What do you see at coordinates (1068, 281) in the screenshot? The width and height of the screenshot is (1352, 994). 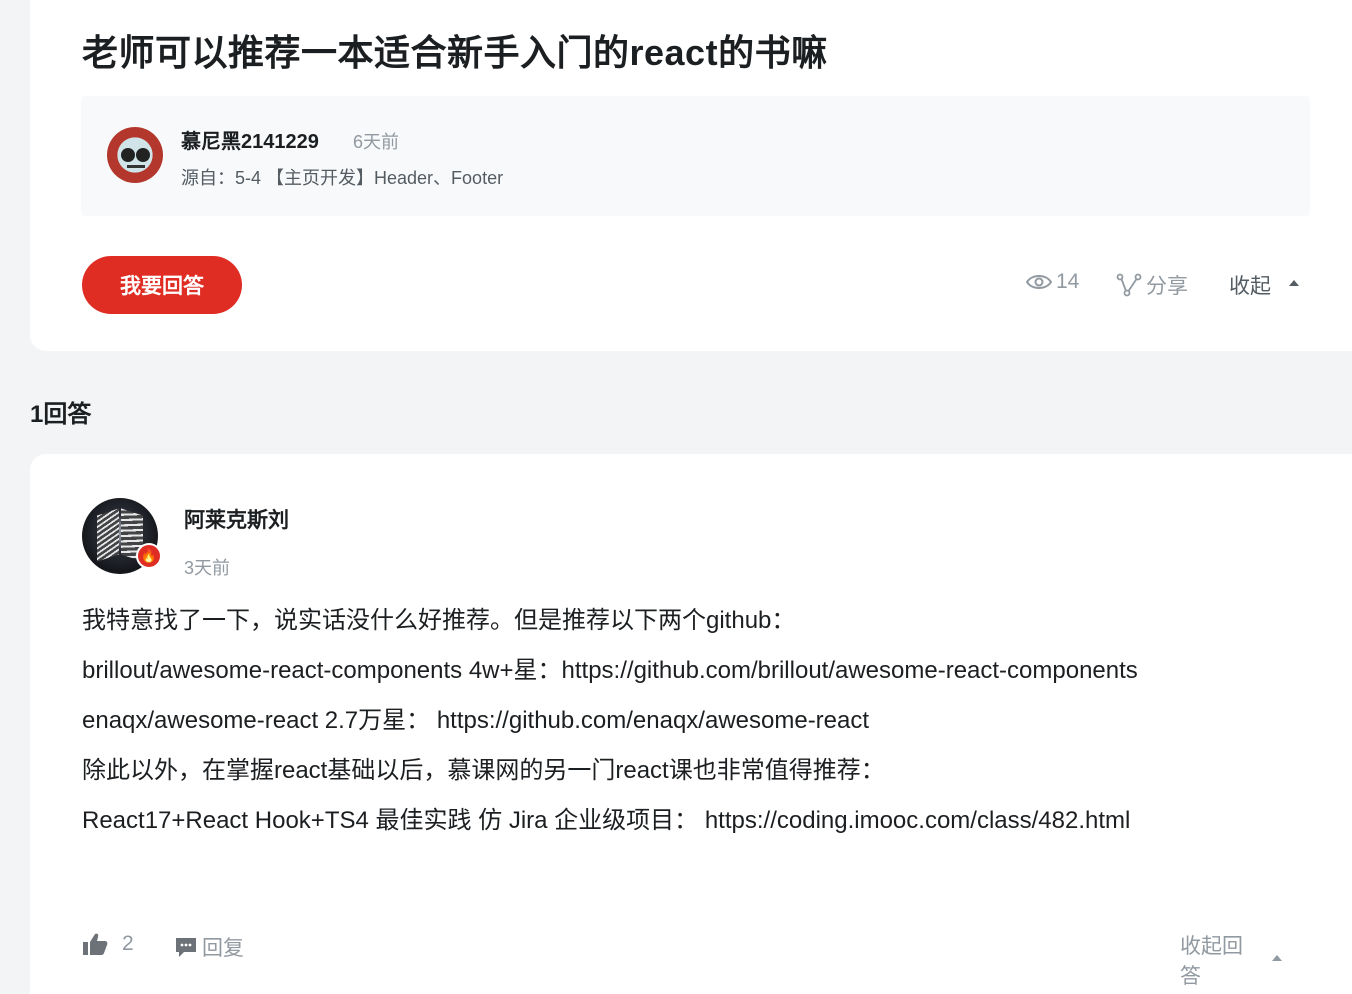 I see `views-number: 14` at bounding box center [1068, 281].